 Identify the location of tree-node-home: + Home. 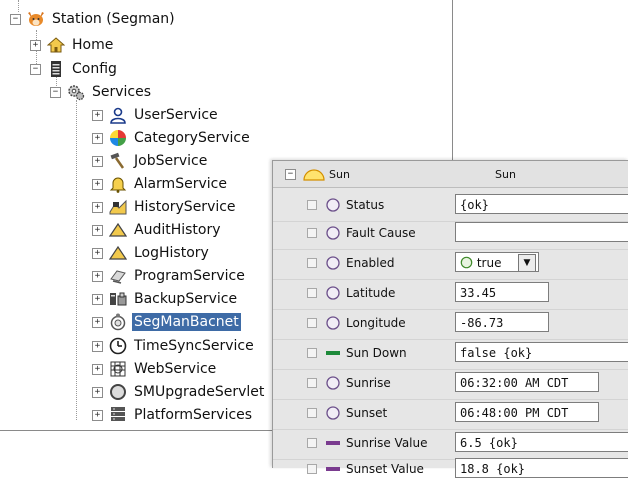
(72, 45).